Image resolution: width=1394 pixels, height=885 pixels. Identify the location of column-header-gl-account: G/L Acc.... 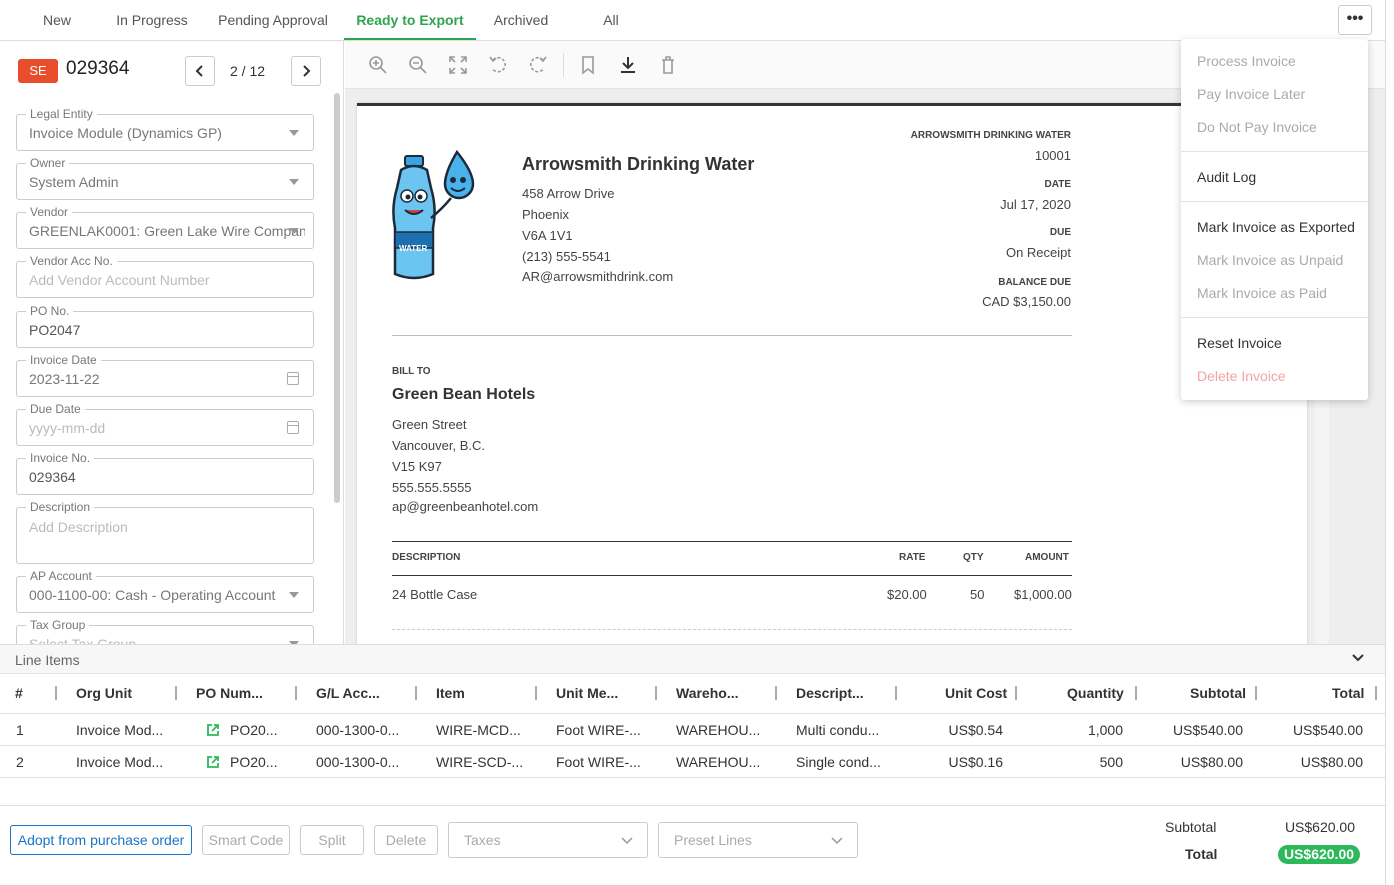
(348, 693).